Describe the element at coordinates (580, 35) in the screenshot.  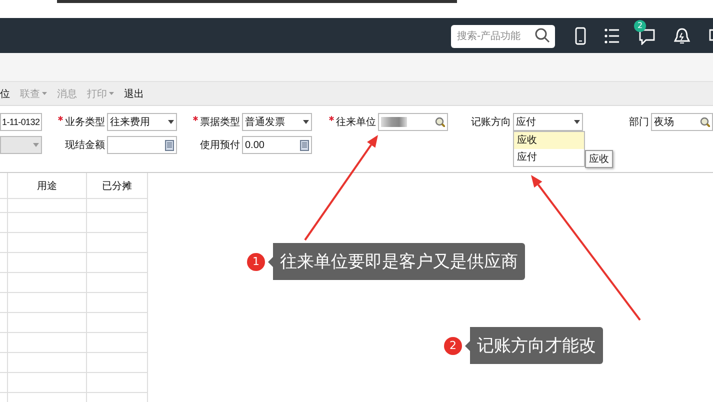
I see `phone-icon` at that location.